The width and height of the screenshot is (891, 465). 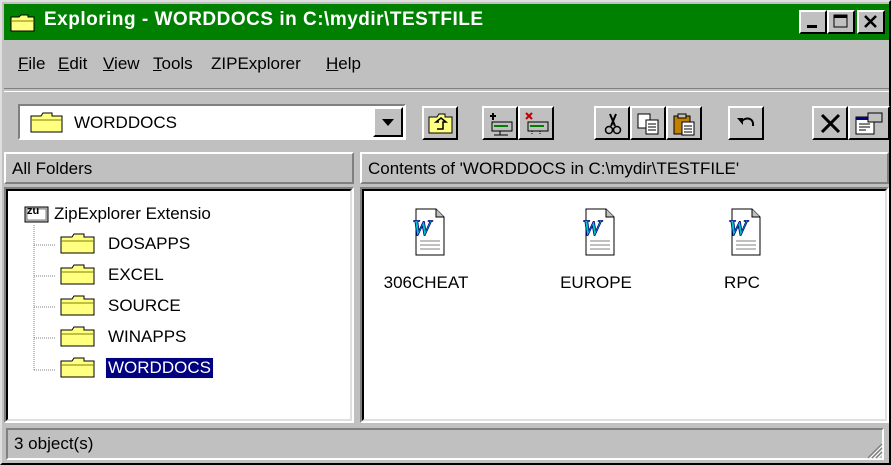 I want to click on copy-icon, so click(x=648, y=124).